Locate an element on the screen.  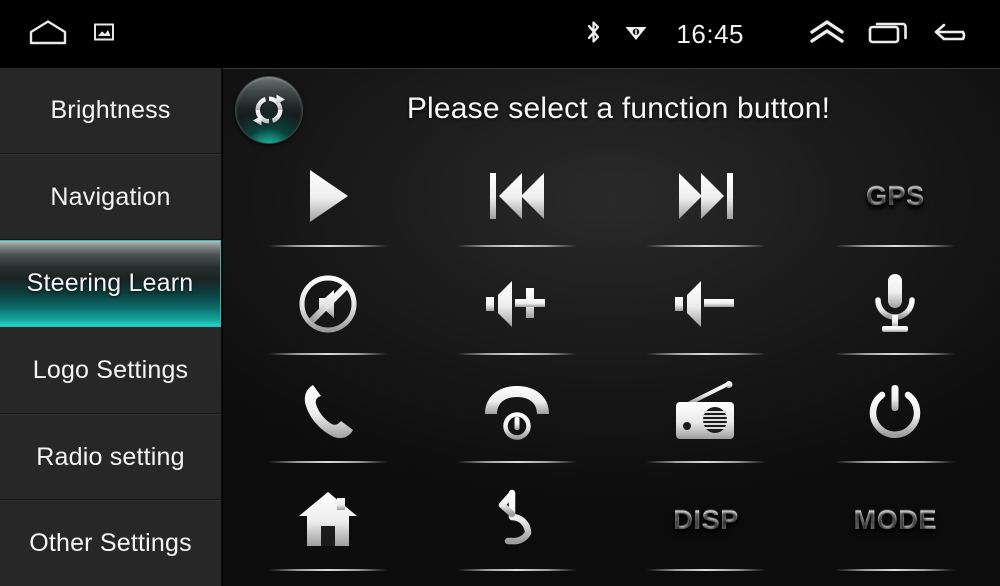
gps-label: GPS is located at coordinates (895, 195).